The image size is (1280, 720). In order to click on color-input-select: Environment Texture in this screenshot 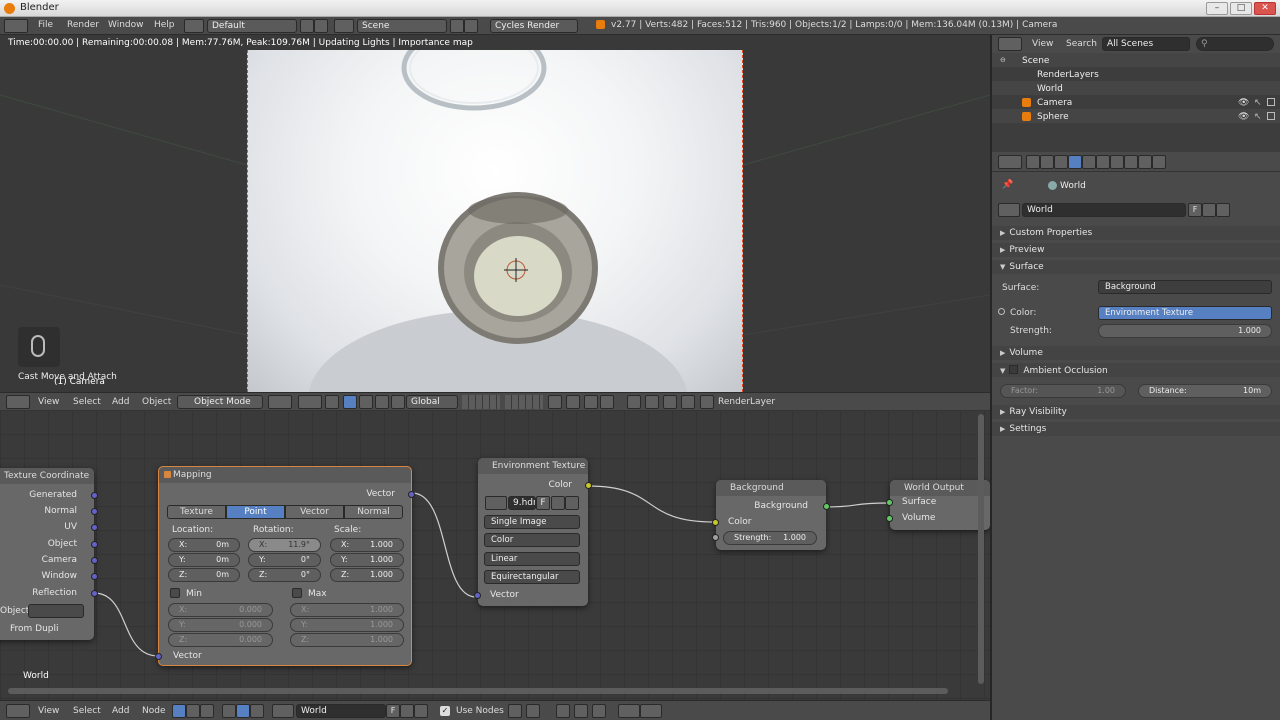, I will do `click(1185, 313)`.